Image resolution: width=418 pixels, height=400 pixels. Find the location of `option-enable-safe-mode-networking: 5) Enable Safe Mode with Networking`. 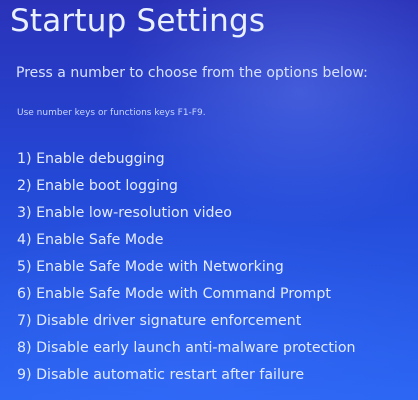

option-enable-safe-mode-networking: 5) Enable Safe Mode with Networking is located at coordinates (186, 269).